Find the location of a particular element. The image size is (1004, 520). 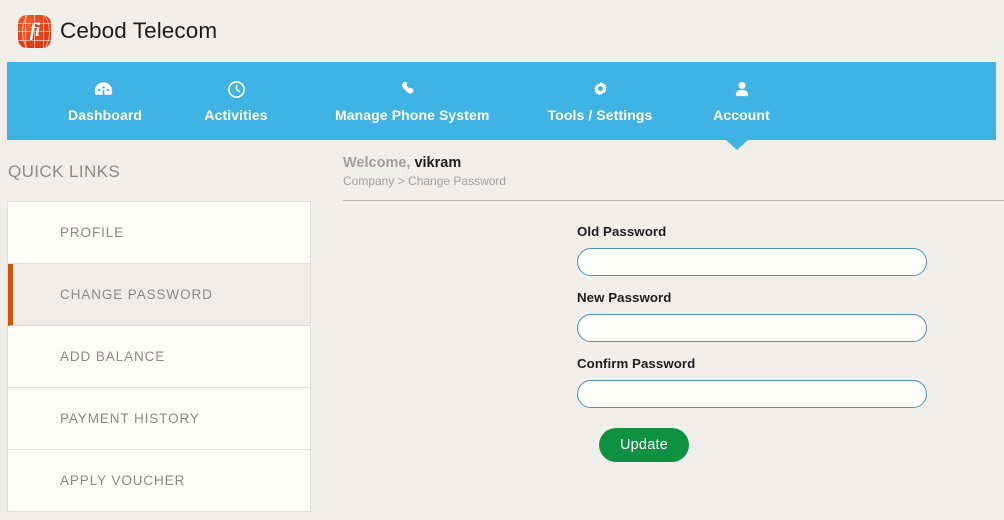

globe-logo-icon: fi is located at coordinates (34, 31).